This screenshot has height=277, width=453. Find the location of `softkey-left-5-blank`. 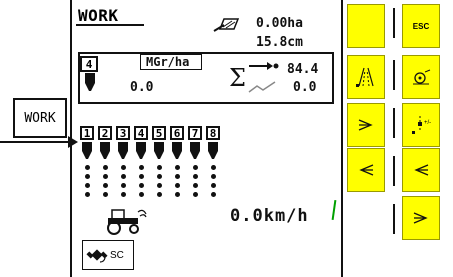

softkey-left-5-blank is located at coordinates (366, 218).